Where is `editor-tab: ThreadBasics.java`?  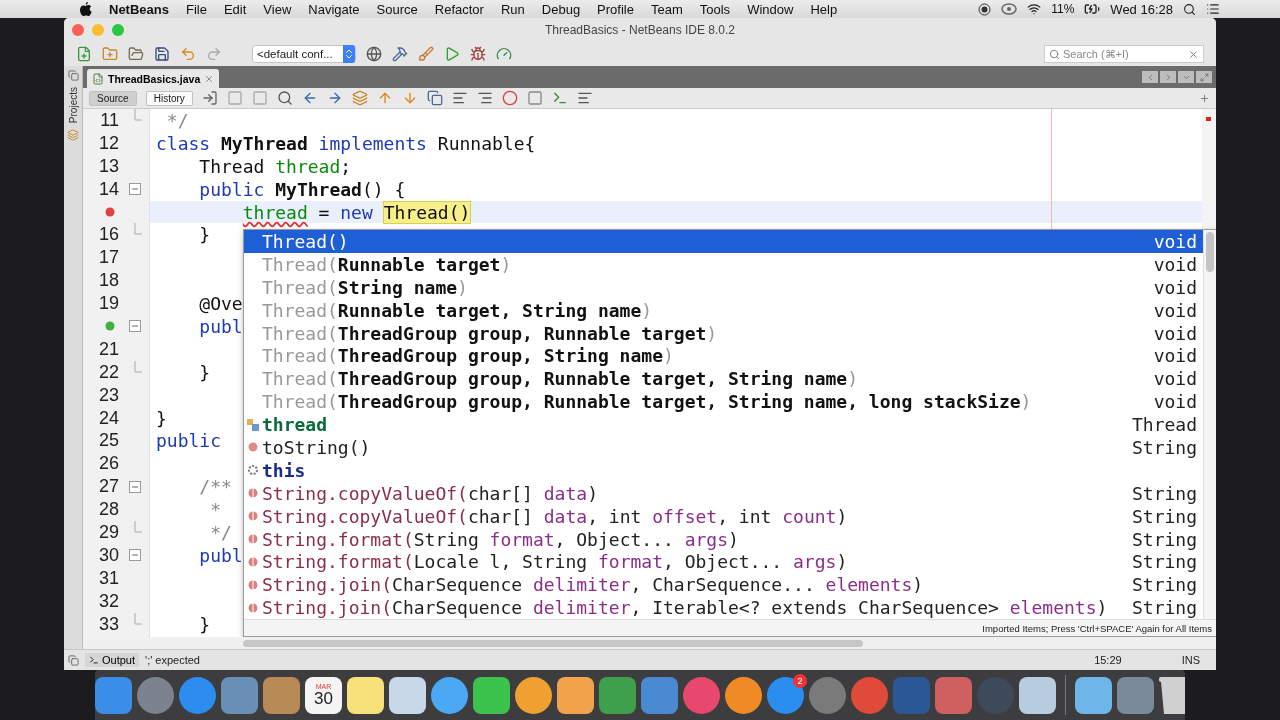 editor-tab: ThreadBasics.java is located at coordinates (153, 78).